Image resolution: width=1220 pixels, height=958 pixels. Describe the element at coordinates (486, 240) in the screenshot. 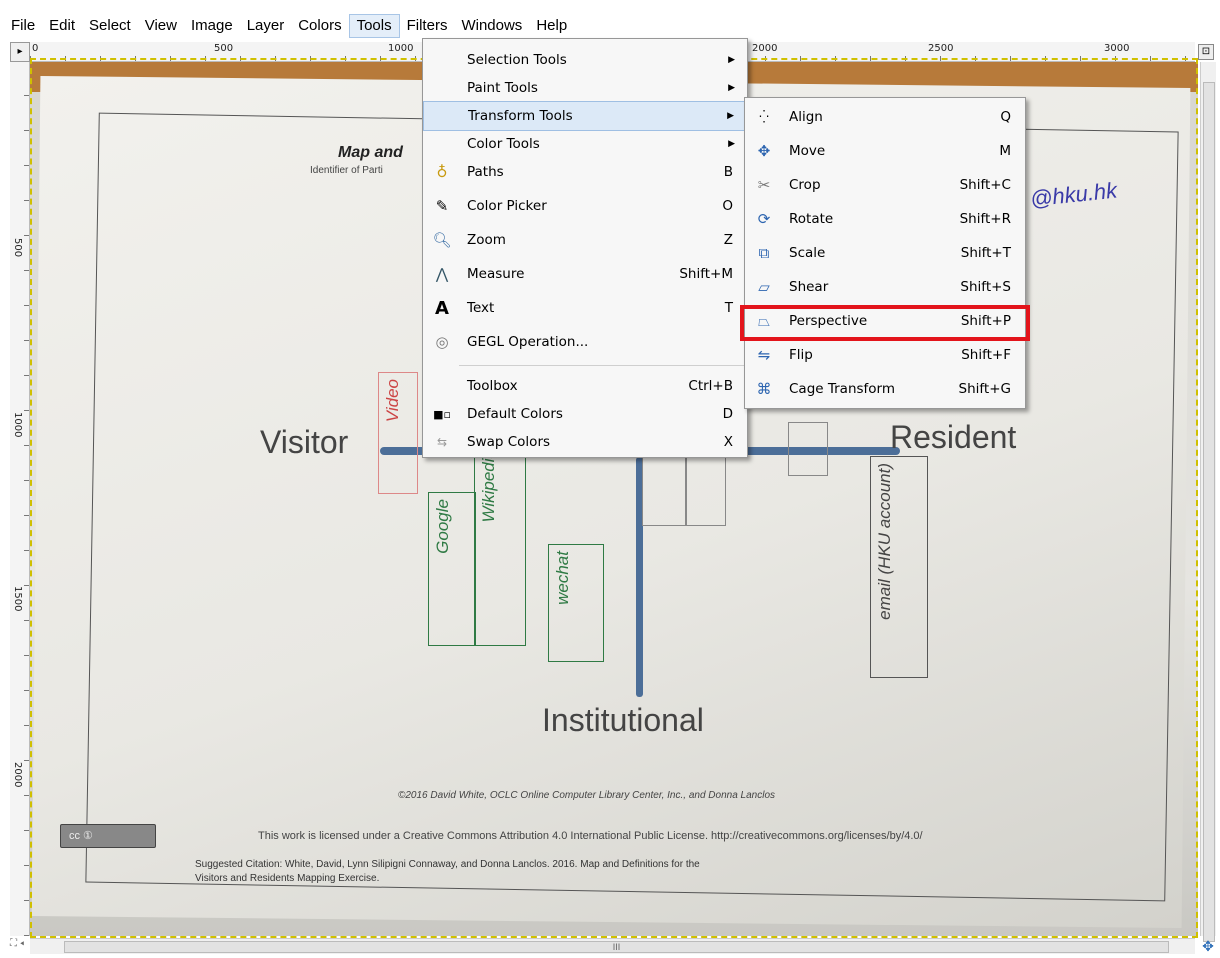

I see `menu-item-label: Zoom` at that location.